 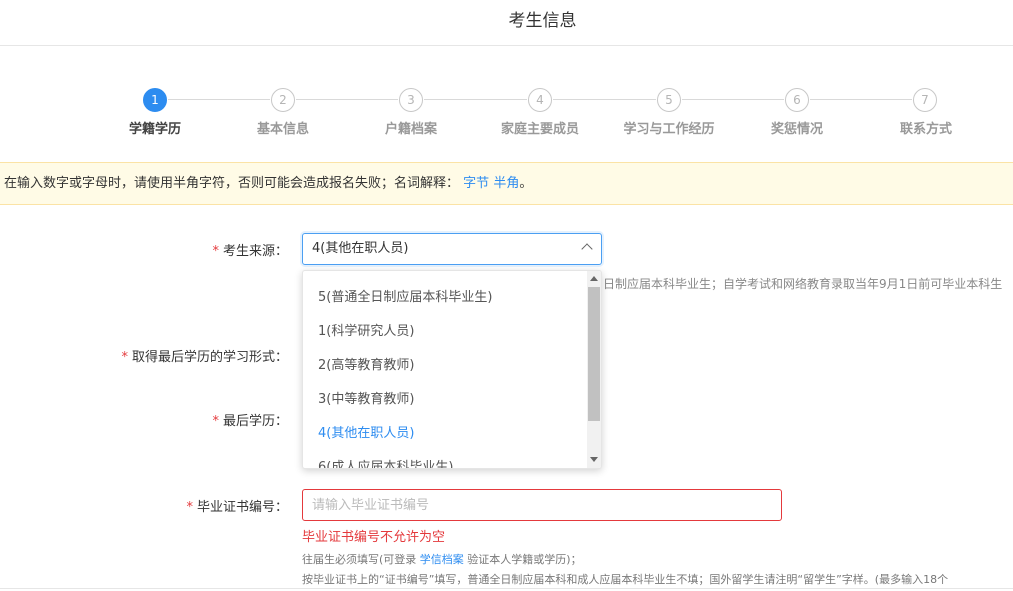 I want to click on source-label: * 考生来源：, so click(x=250, y=249).